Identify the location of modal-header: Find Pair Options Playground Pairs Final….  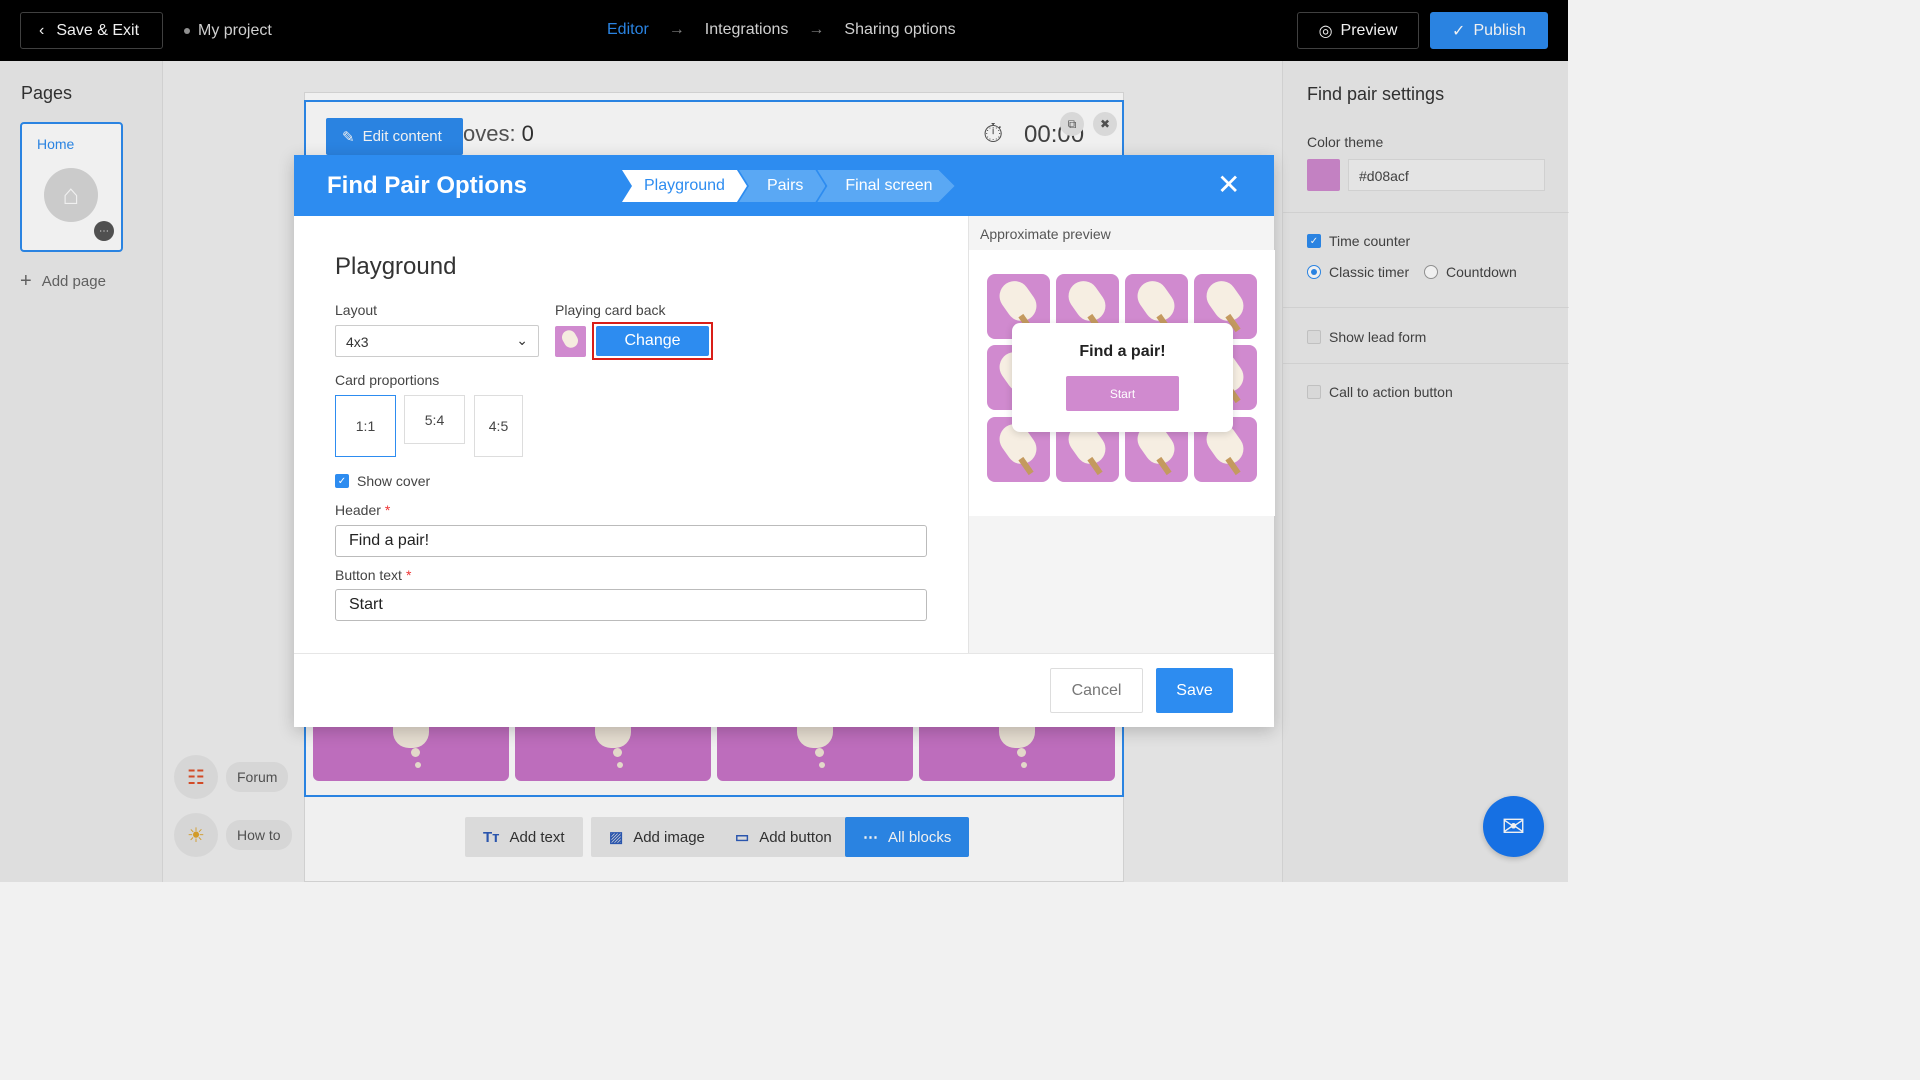
(784, 185).